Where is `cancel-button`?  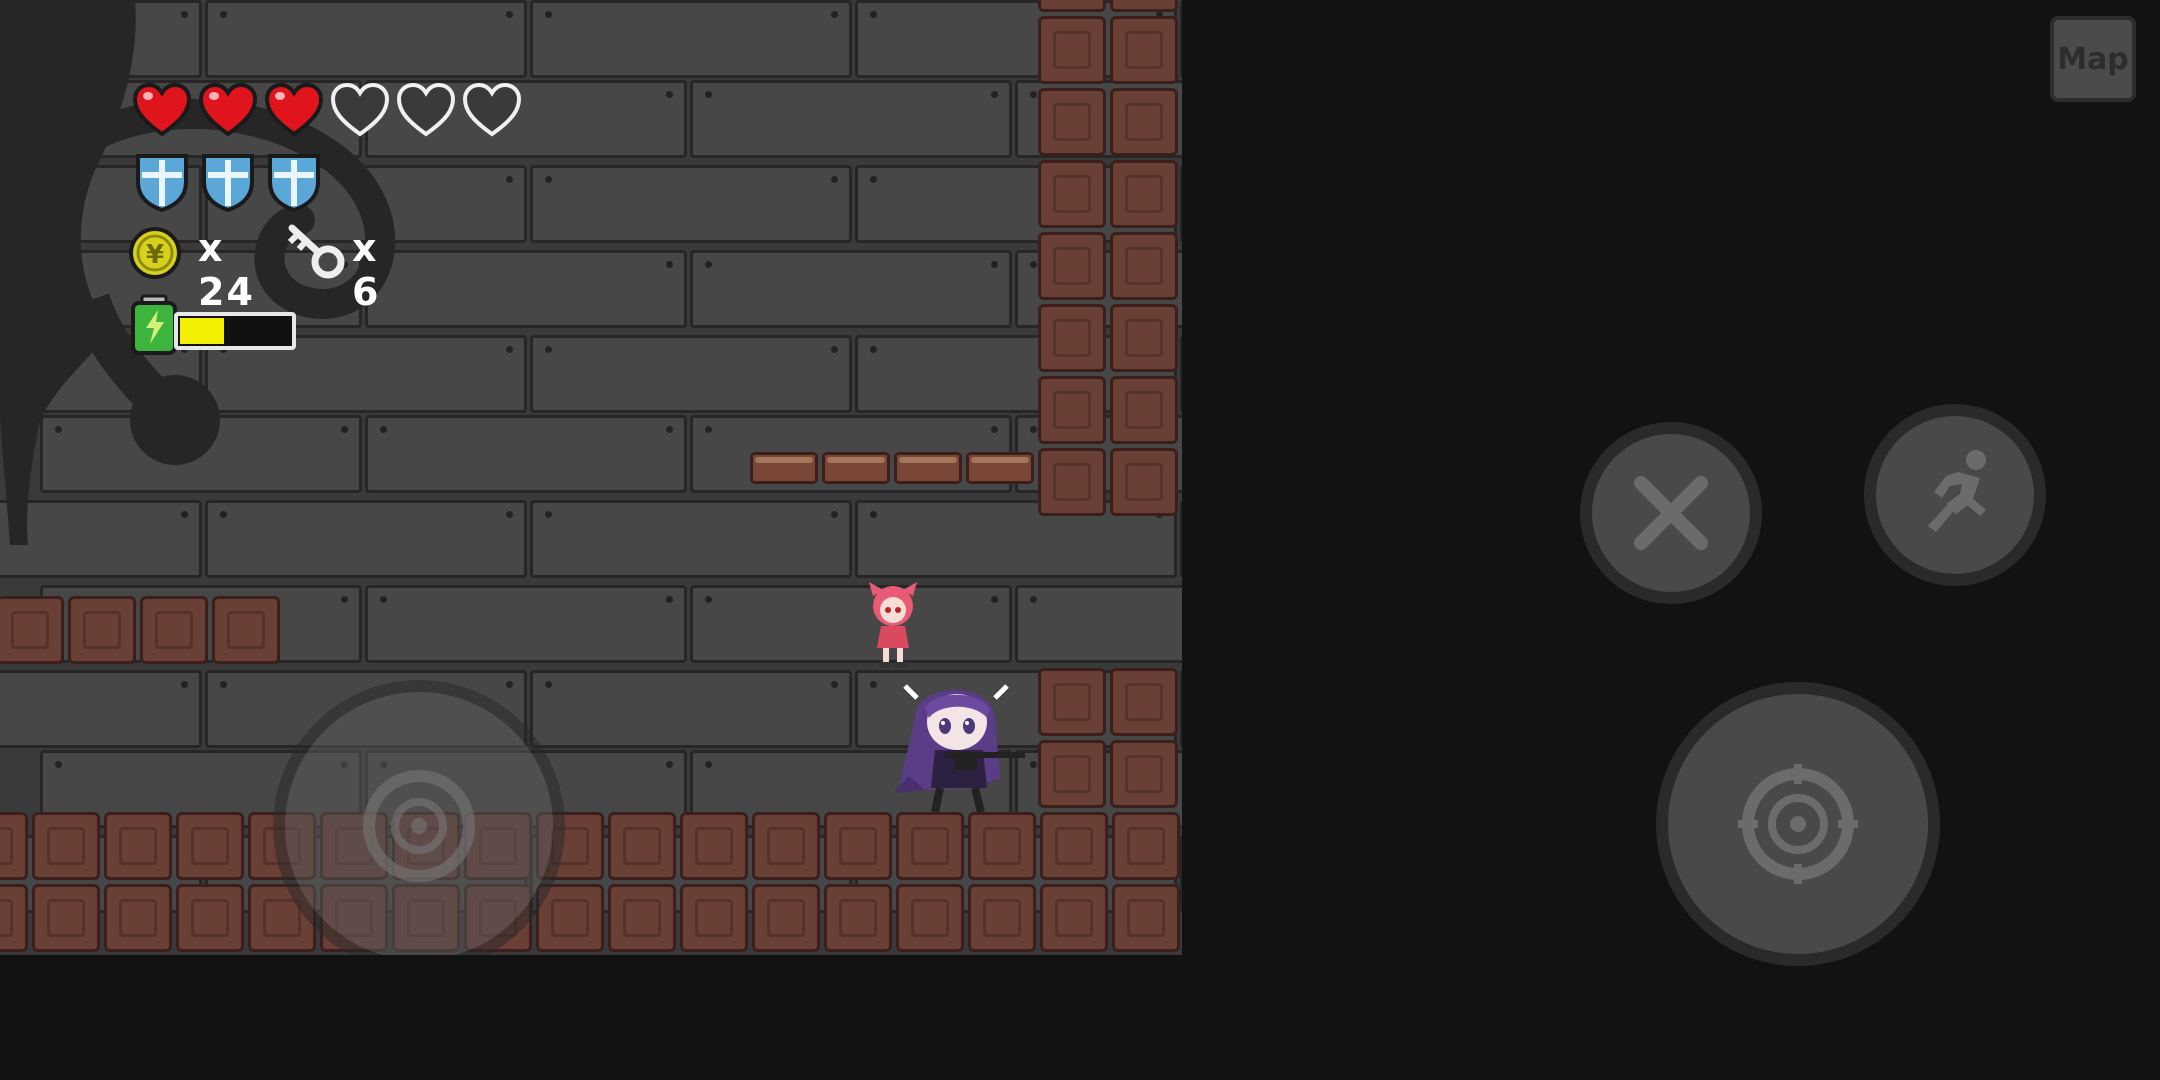
cancel-button is located at coordinates (1671, 513).